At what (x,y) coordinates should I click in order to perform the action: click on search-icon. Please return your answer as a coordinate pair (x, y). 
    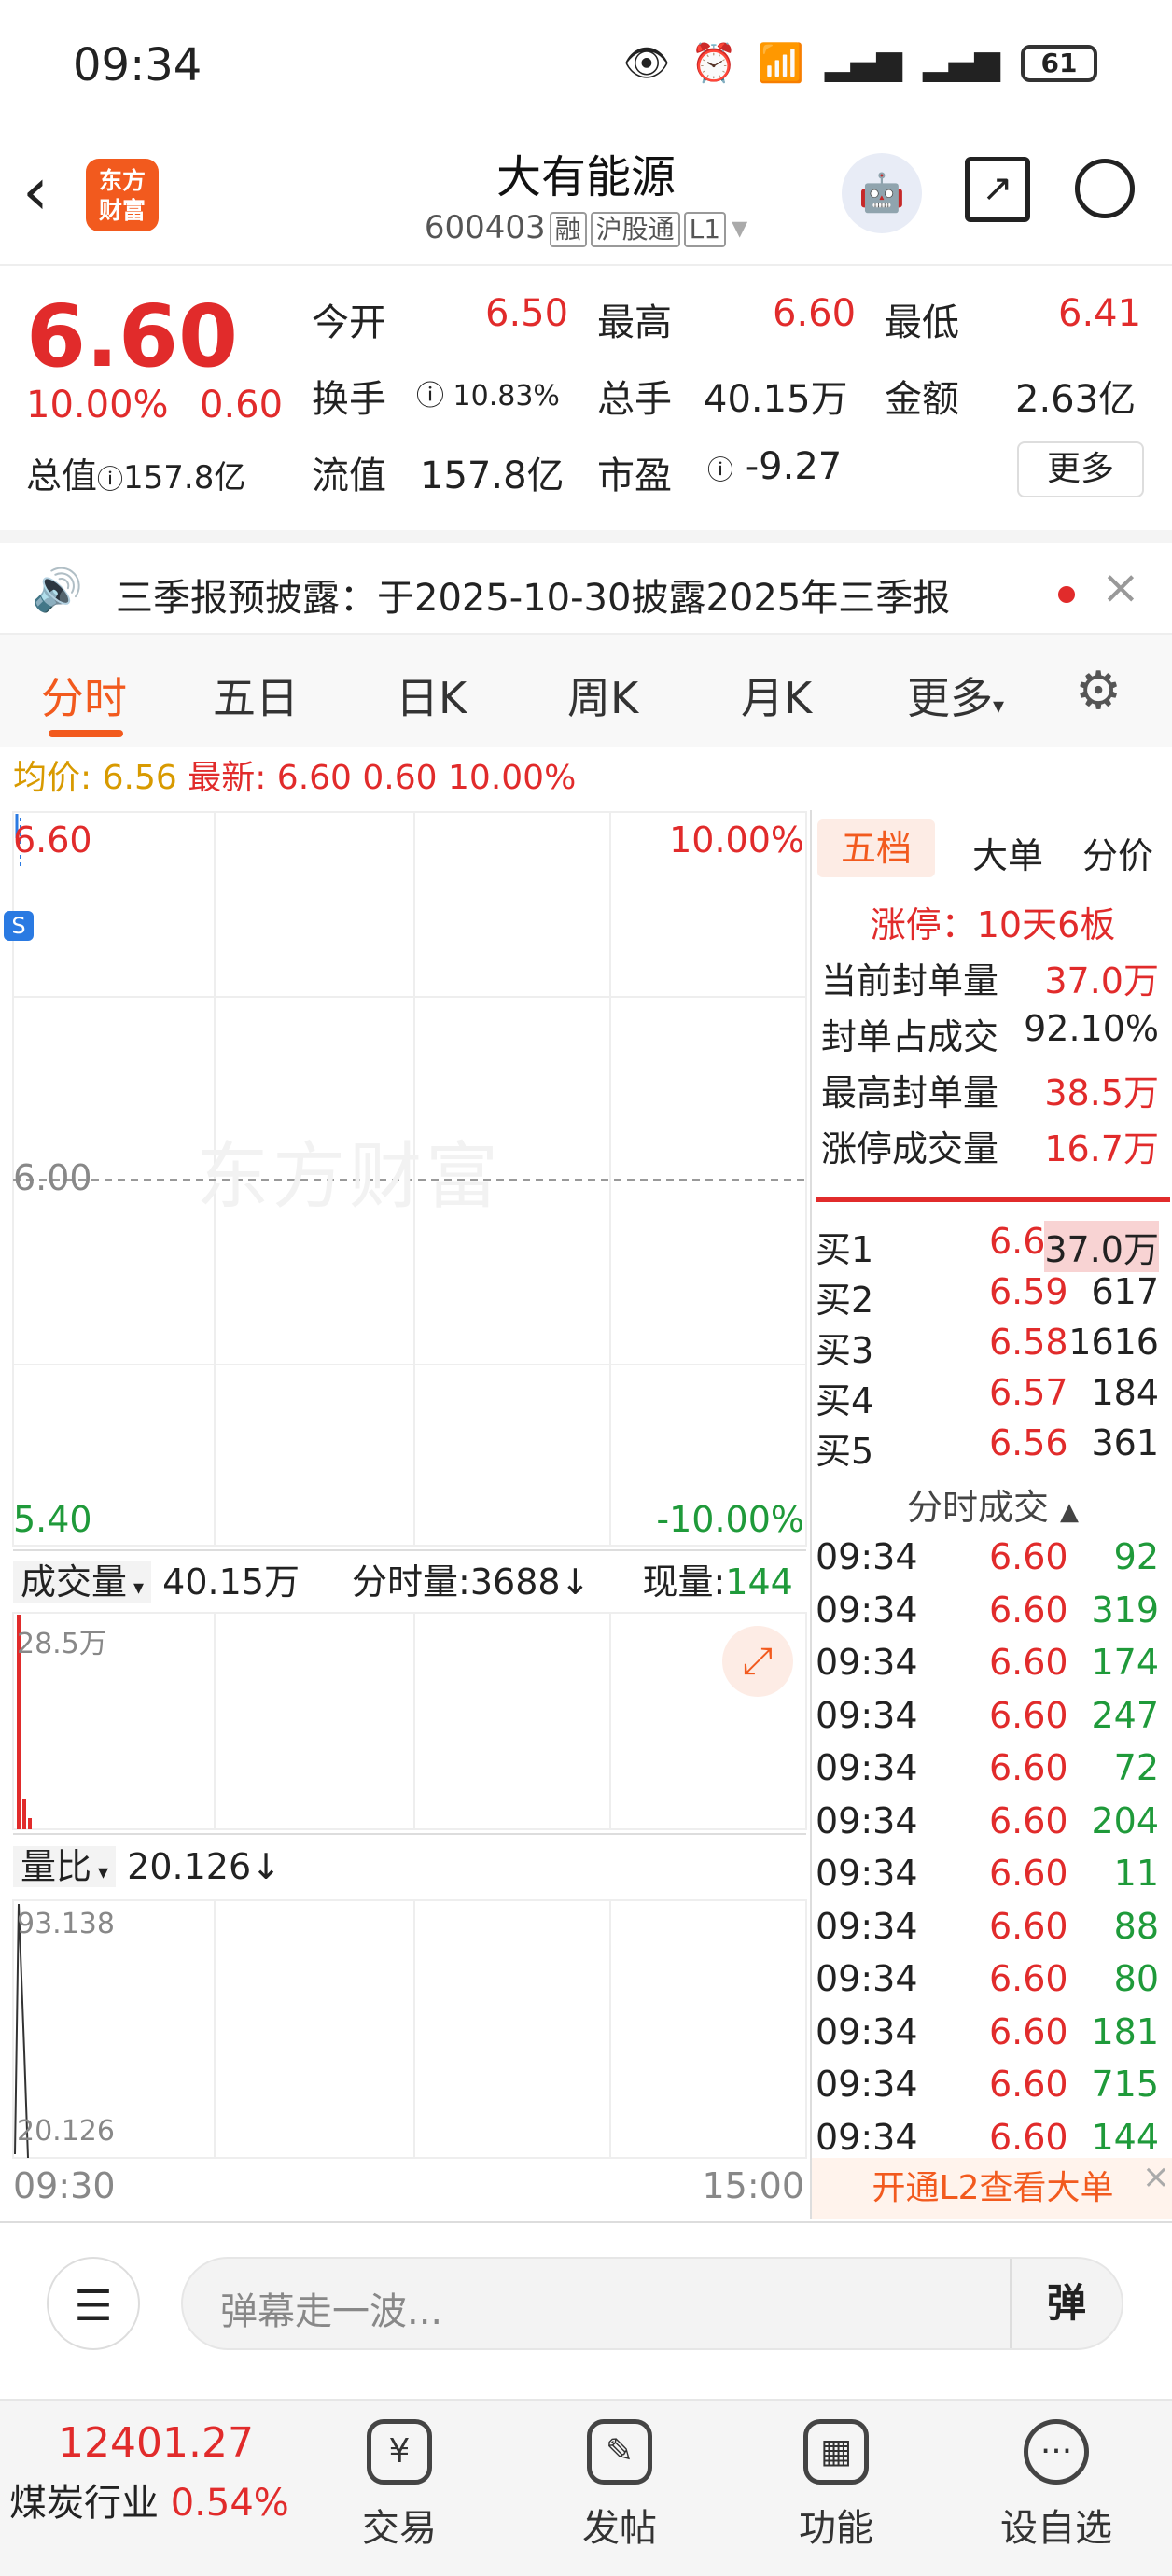
    Looking at the image, I should click on (1105, 188).